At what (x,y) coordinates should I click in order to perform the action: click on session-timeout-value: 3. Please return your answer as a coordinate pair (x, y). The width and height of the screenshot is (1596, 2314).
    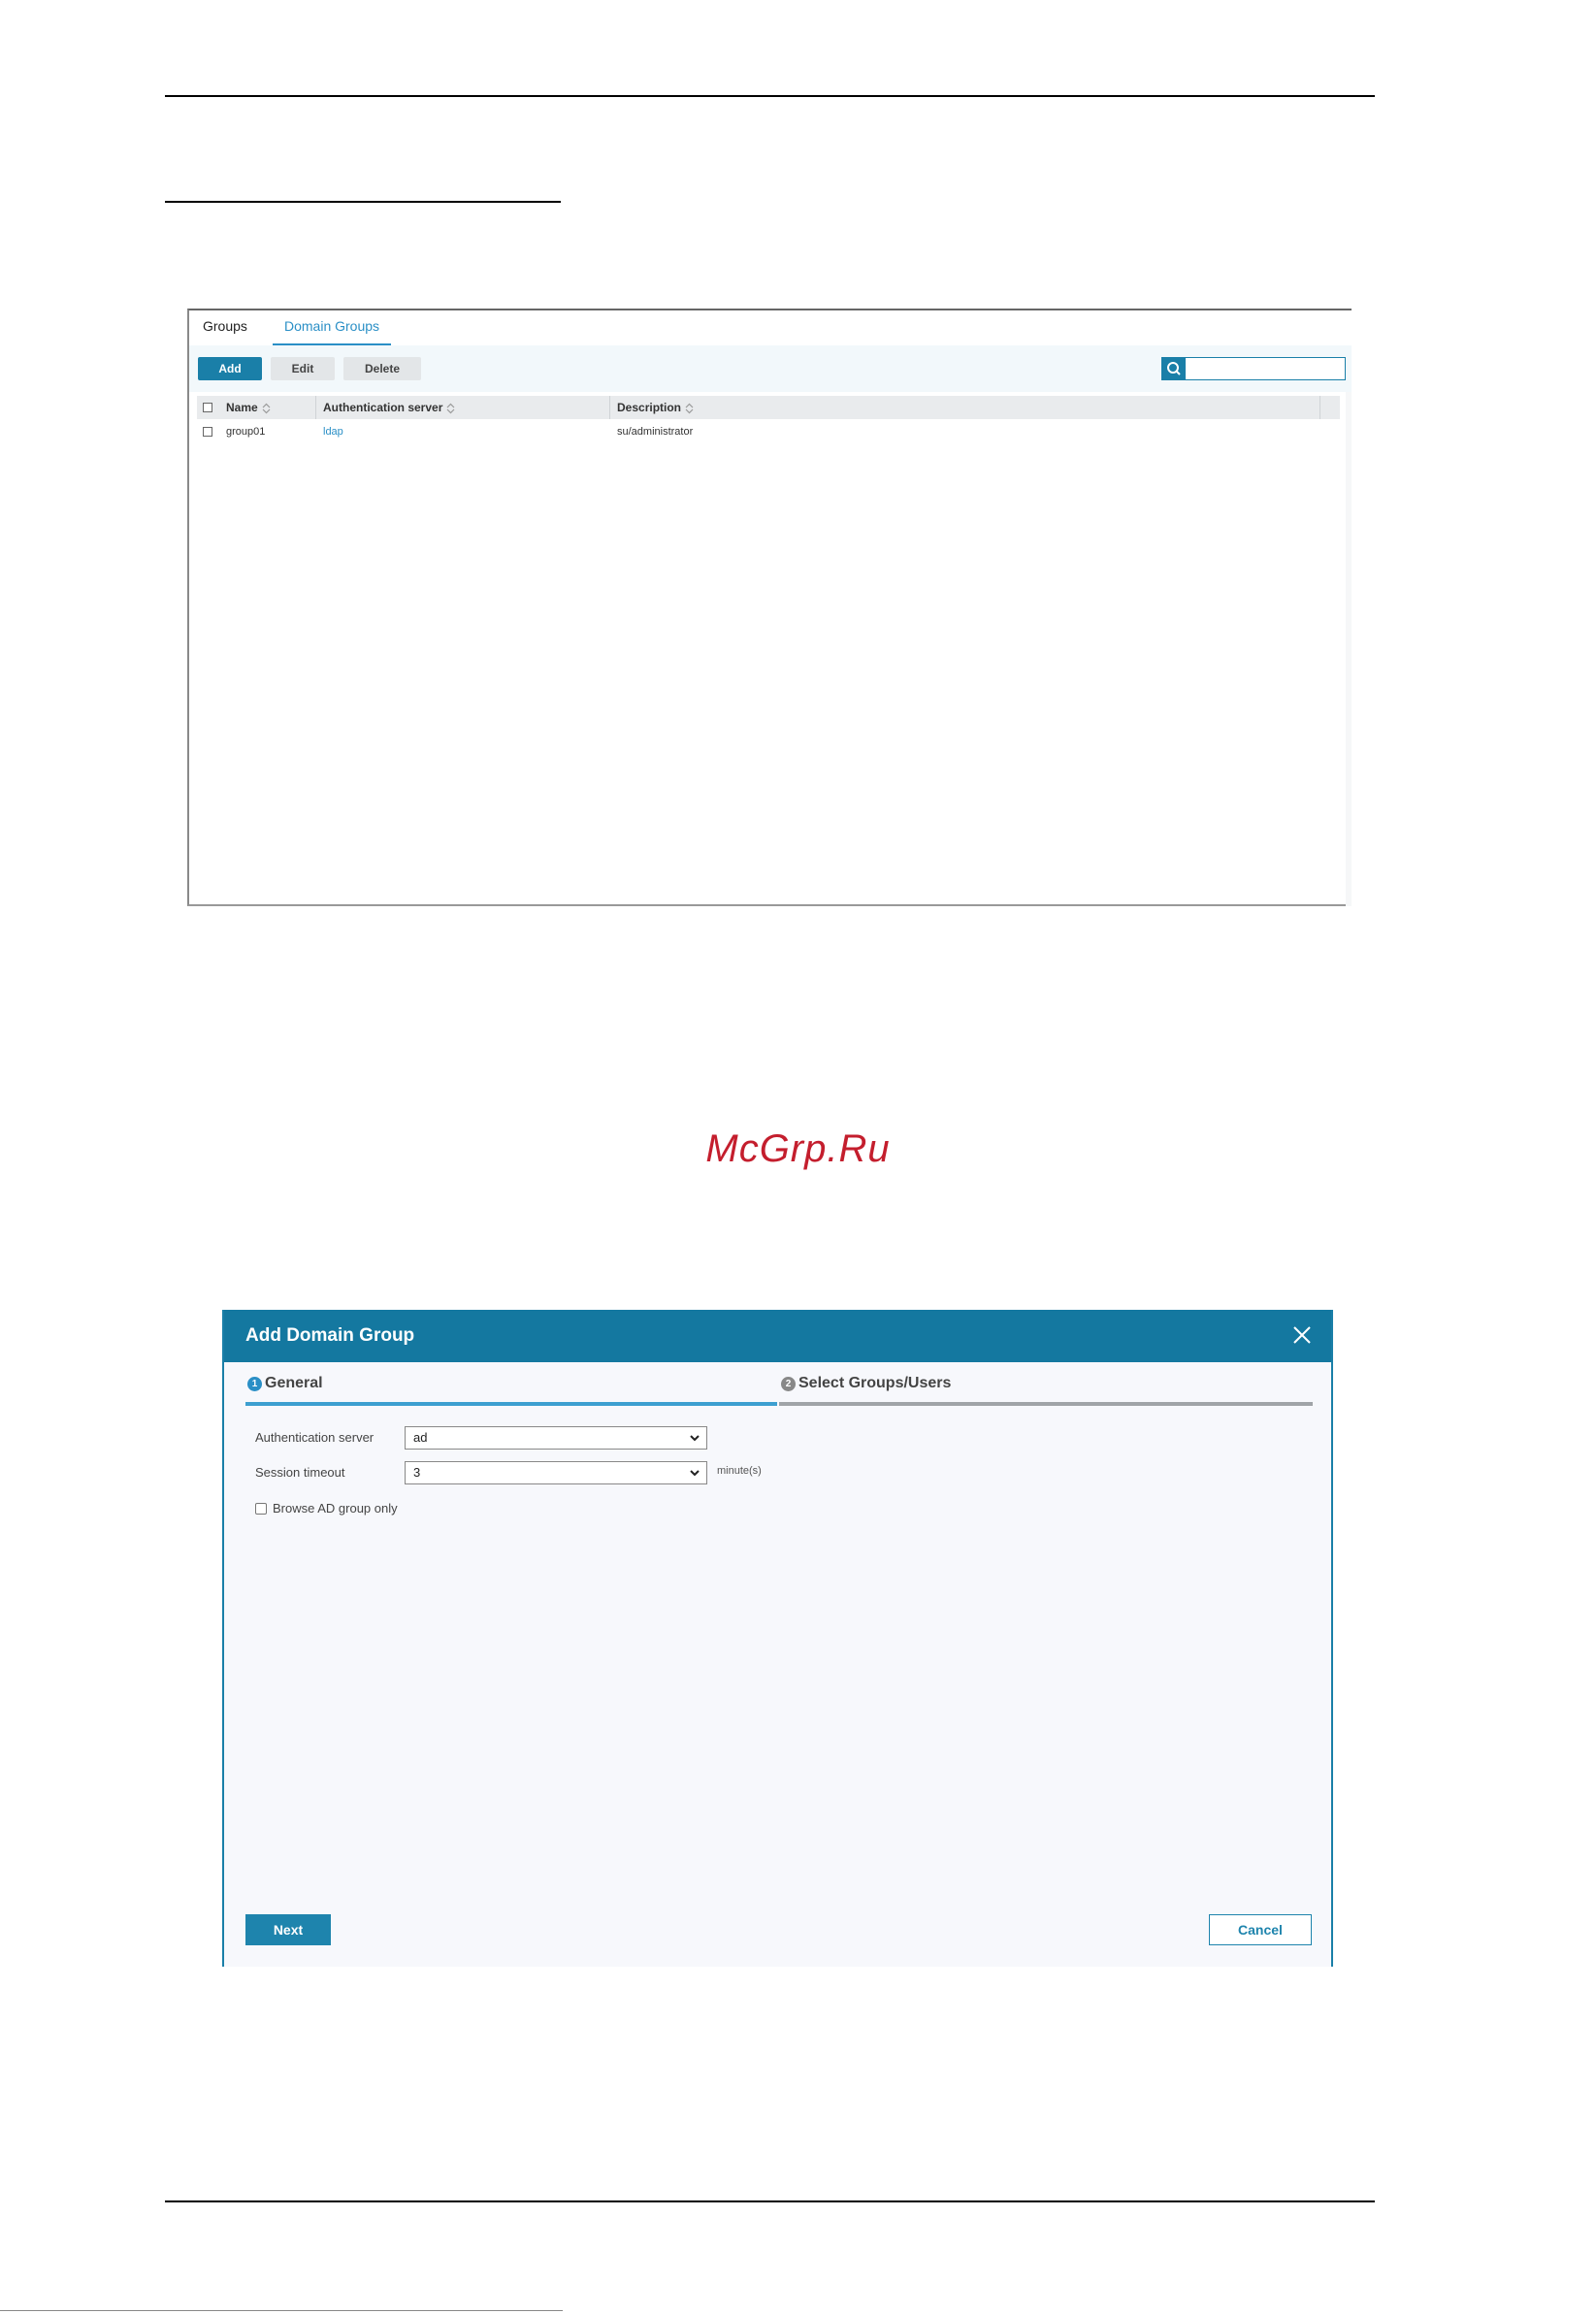
    Looking at the image, I should click on (417, 1472).